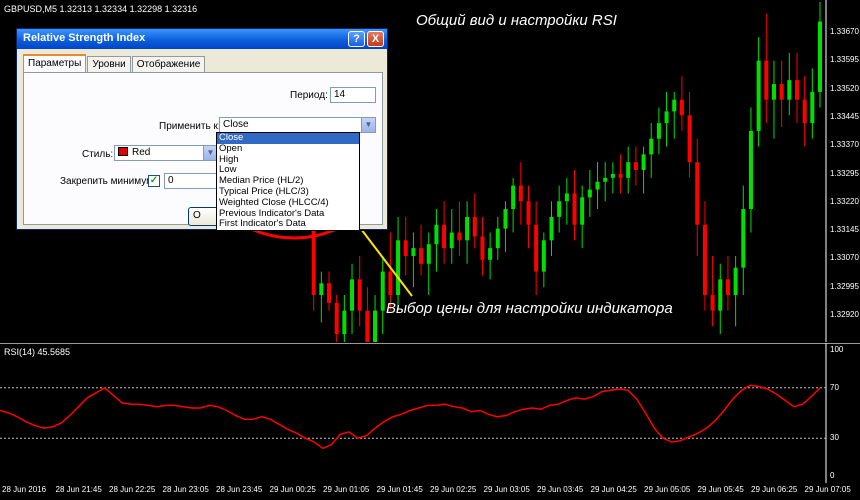  Describe the element at coordinates (78, 489) in the screenshot. I see `time-tick-label: 28 Jun 21:45` at that location.